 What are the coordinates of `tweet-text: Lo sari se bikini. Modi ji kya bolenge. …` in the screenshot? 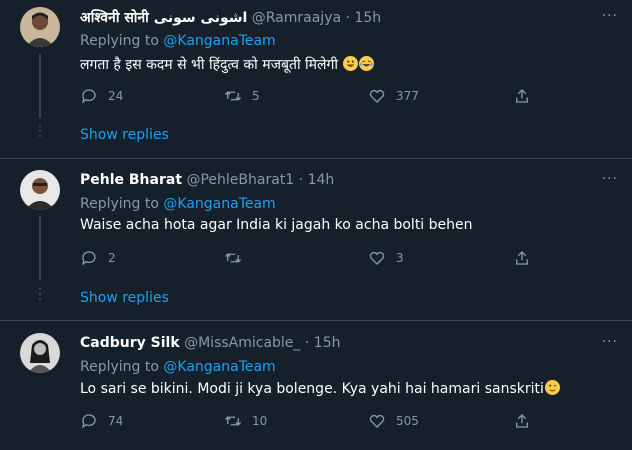 It's located at (320, 388).